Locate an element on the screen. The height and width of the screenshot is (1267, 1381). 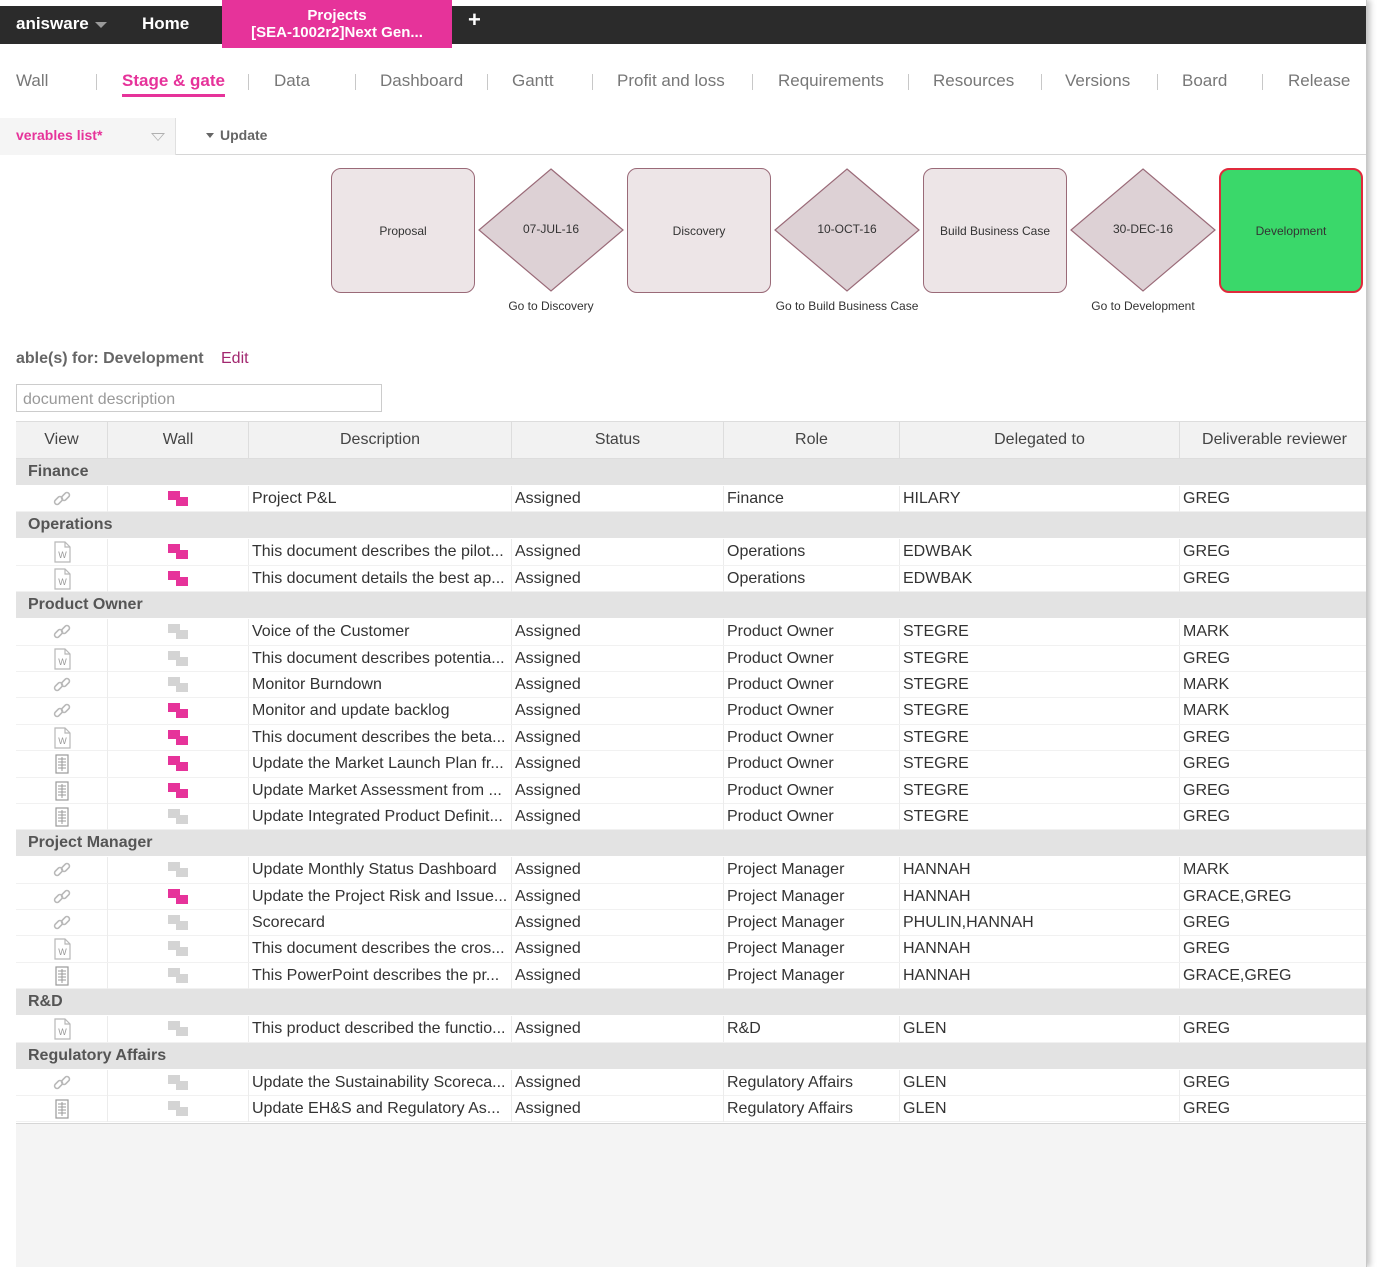
tab-release: Release is located at coordinates (1319, 81).